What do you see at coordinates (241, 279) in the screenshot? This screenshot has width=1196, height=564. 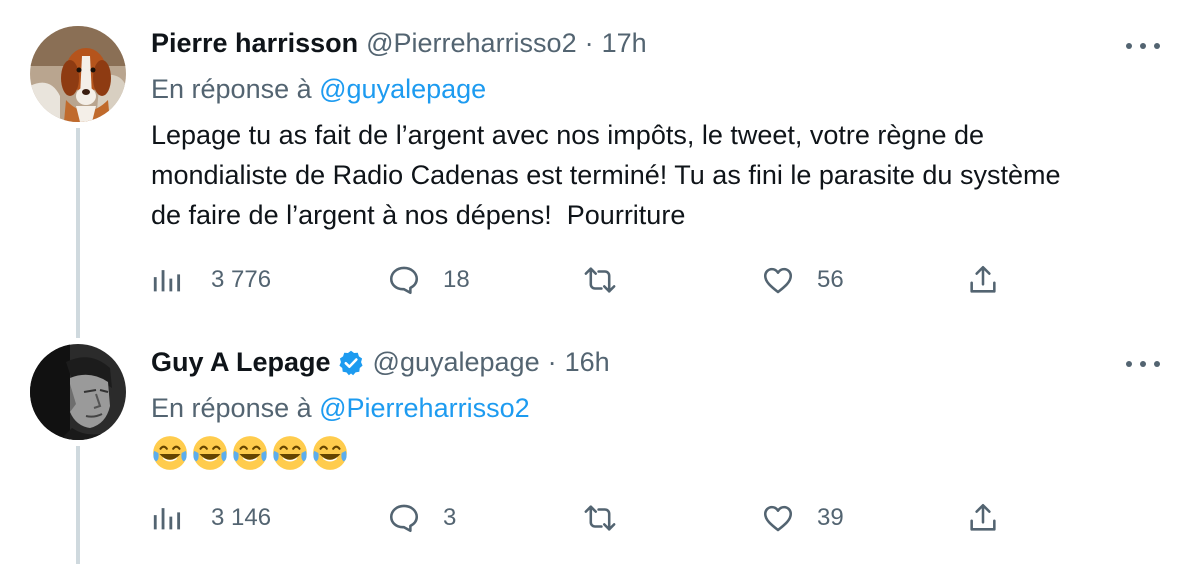 I see `views-count: 3 776` at bounding box center [241, 279].